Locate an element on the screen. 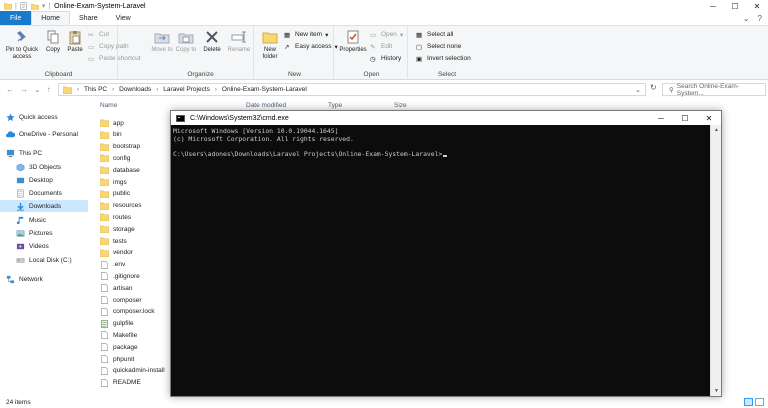 The height and width of the screenshot is (408, 768). file-row: app is located at coordinates (112, 123).